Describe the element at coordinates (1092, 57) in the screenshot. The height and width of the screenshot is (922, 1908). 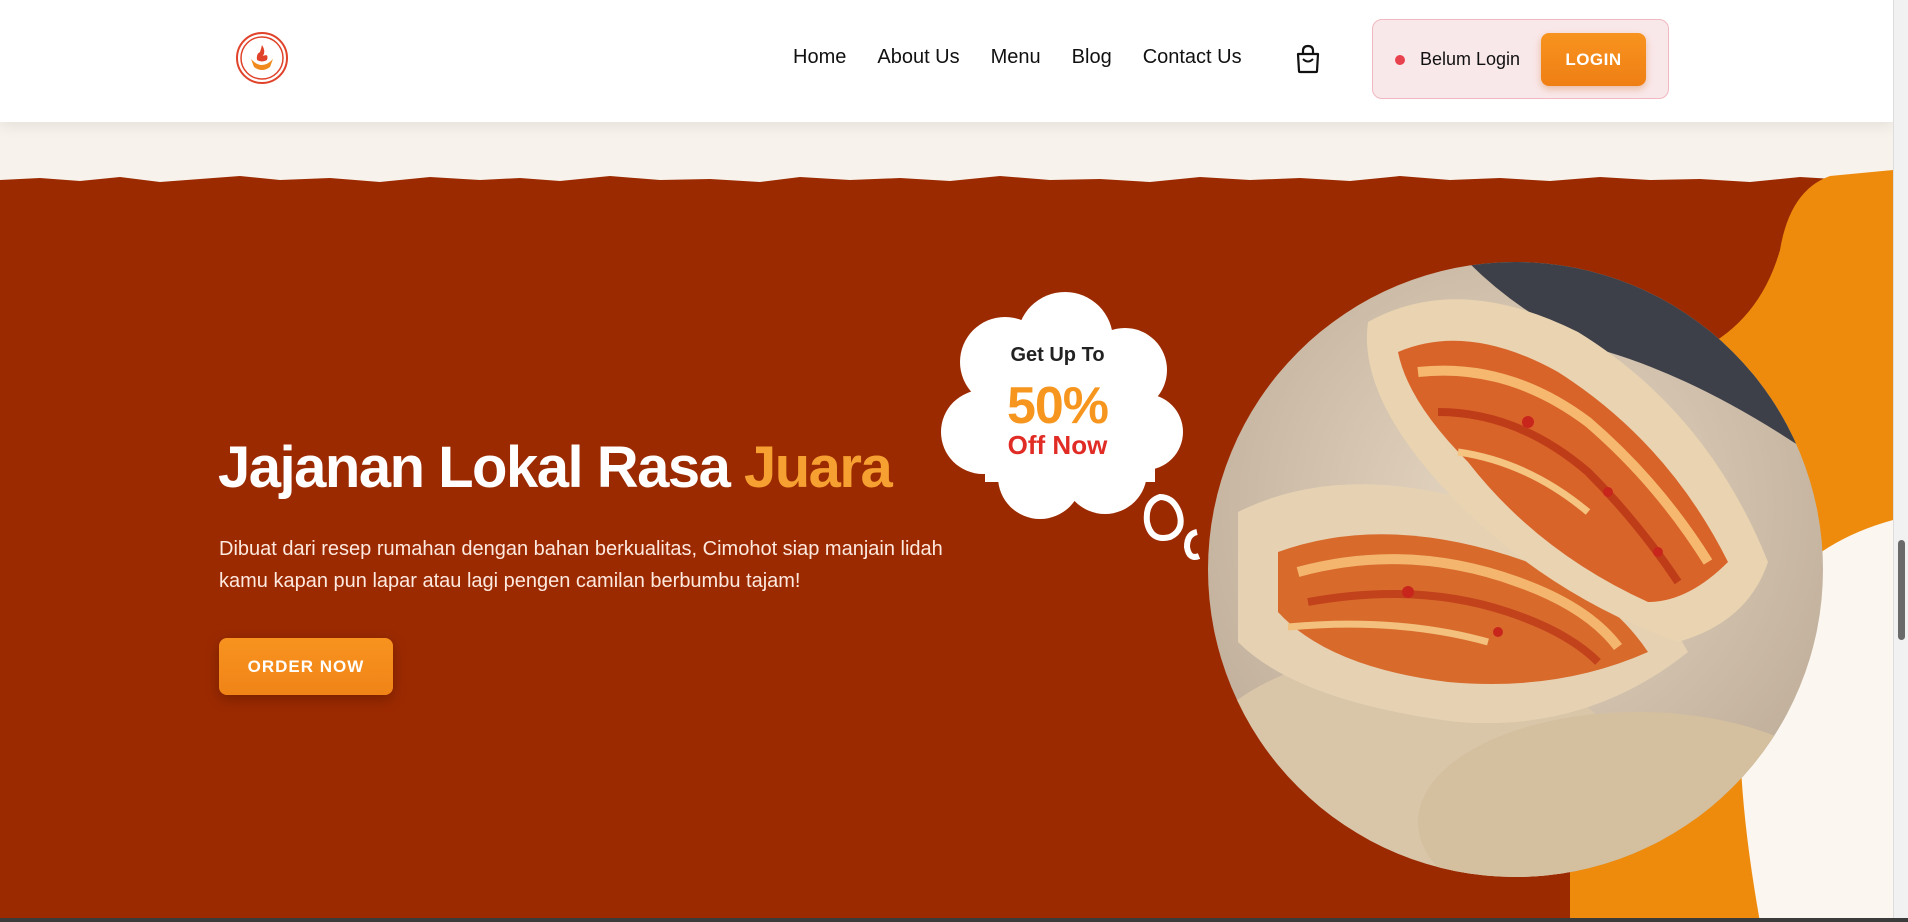
I see `nav-blog: Blog` at that location.